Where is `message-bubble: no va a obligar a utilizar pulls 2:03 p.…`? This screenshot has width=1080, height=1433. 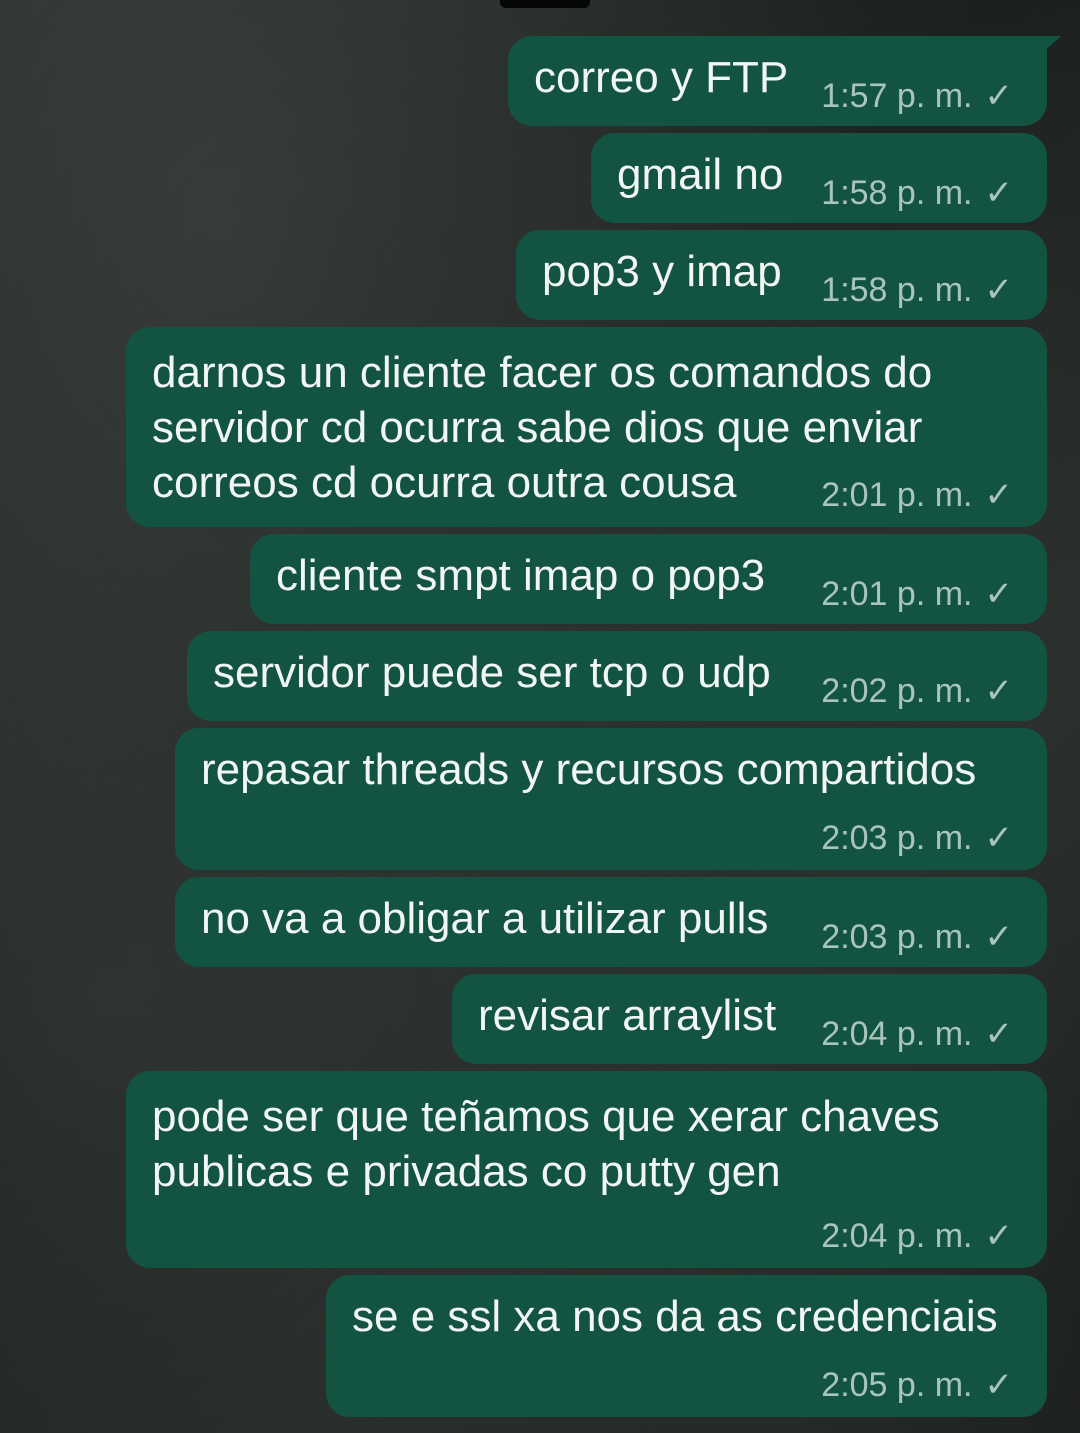 message-bubble: no va a obligar a utilizar pulls 2:03 p.… is located at coordinates (611, 922).